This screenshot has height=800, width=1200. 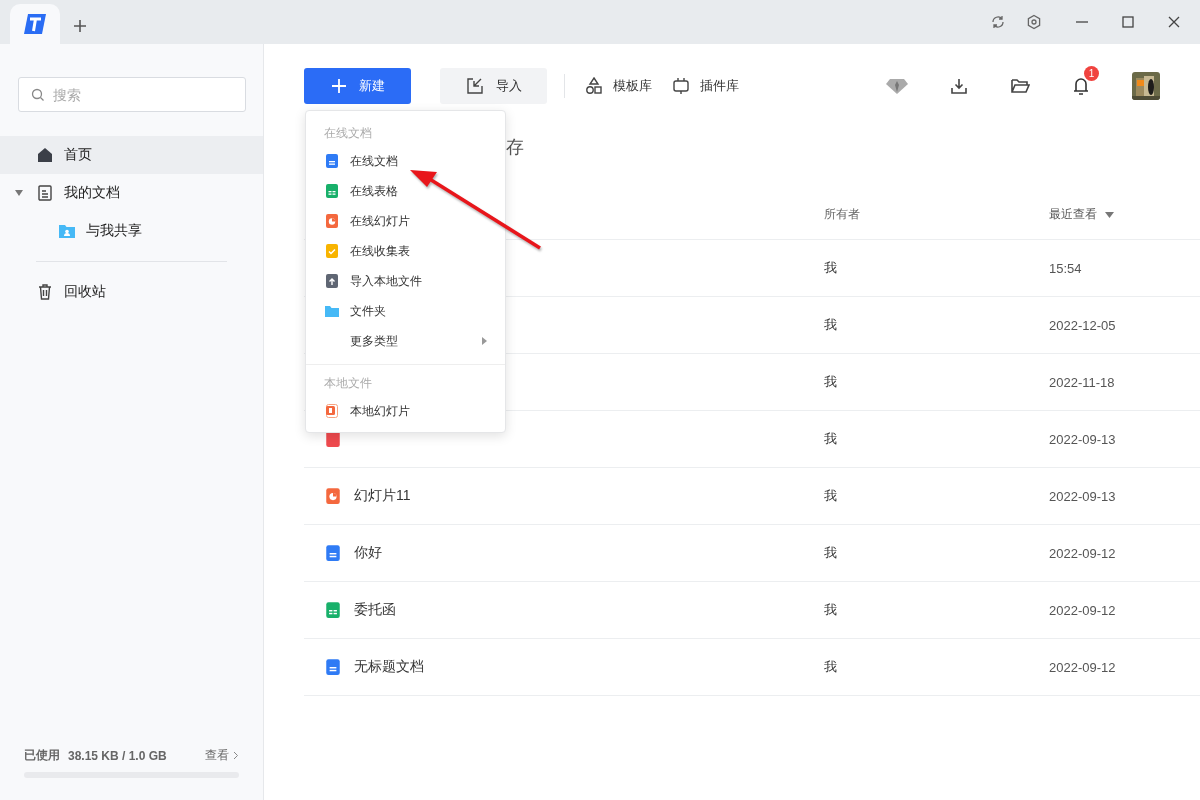 I want to click on menu-item: 本地幻灯片, so click(x=405, y=411).